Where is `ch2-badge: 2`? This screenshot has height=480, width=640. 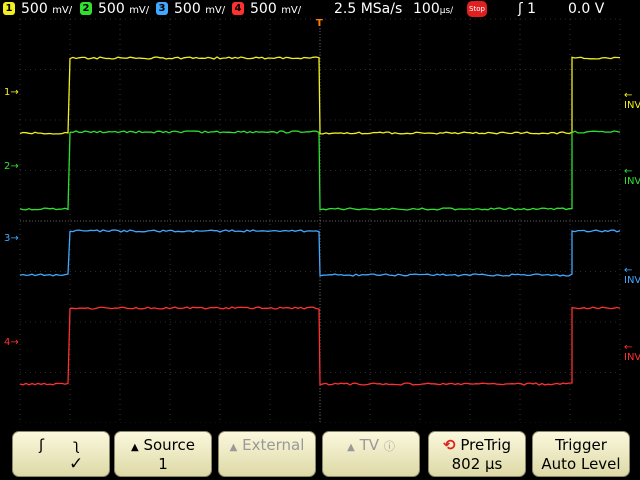 ch2-badge: 2 is located at coordinates (86, 8).